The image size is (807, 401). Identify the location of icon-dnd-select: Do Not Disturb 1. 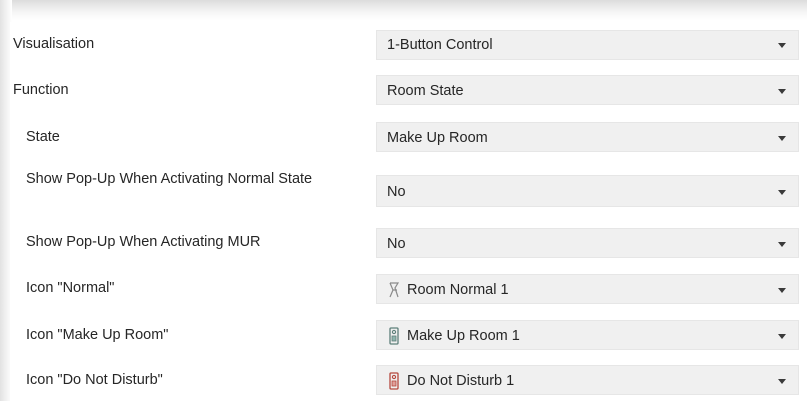
(587, 380).